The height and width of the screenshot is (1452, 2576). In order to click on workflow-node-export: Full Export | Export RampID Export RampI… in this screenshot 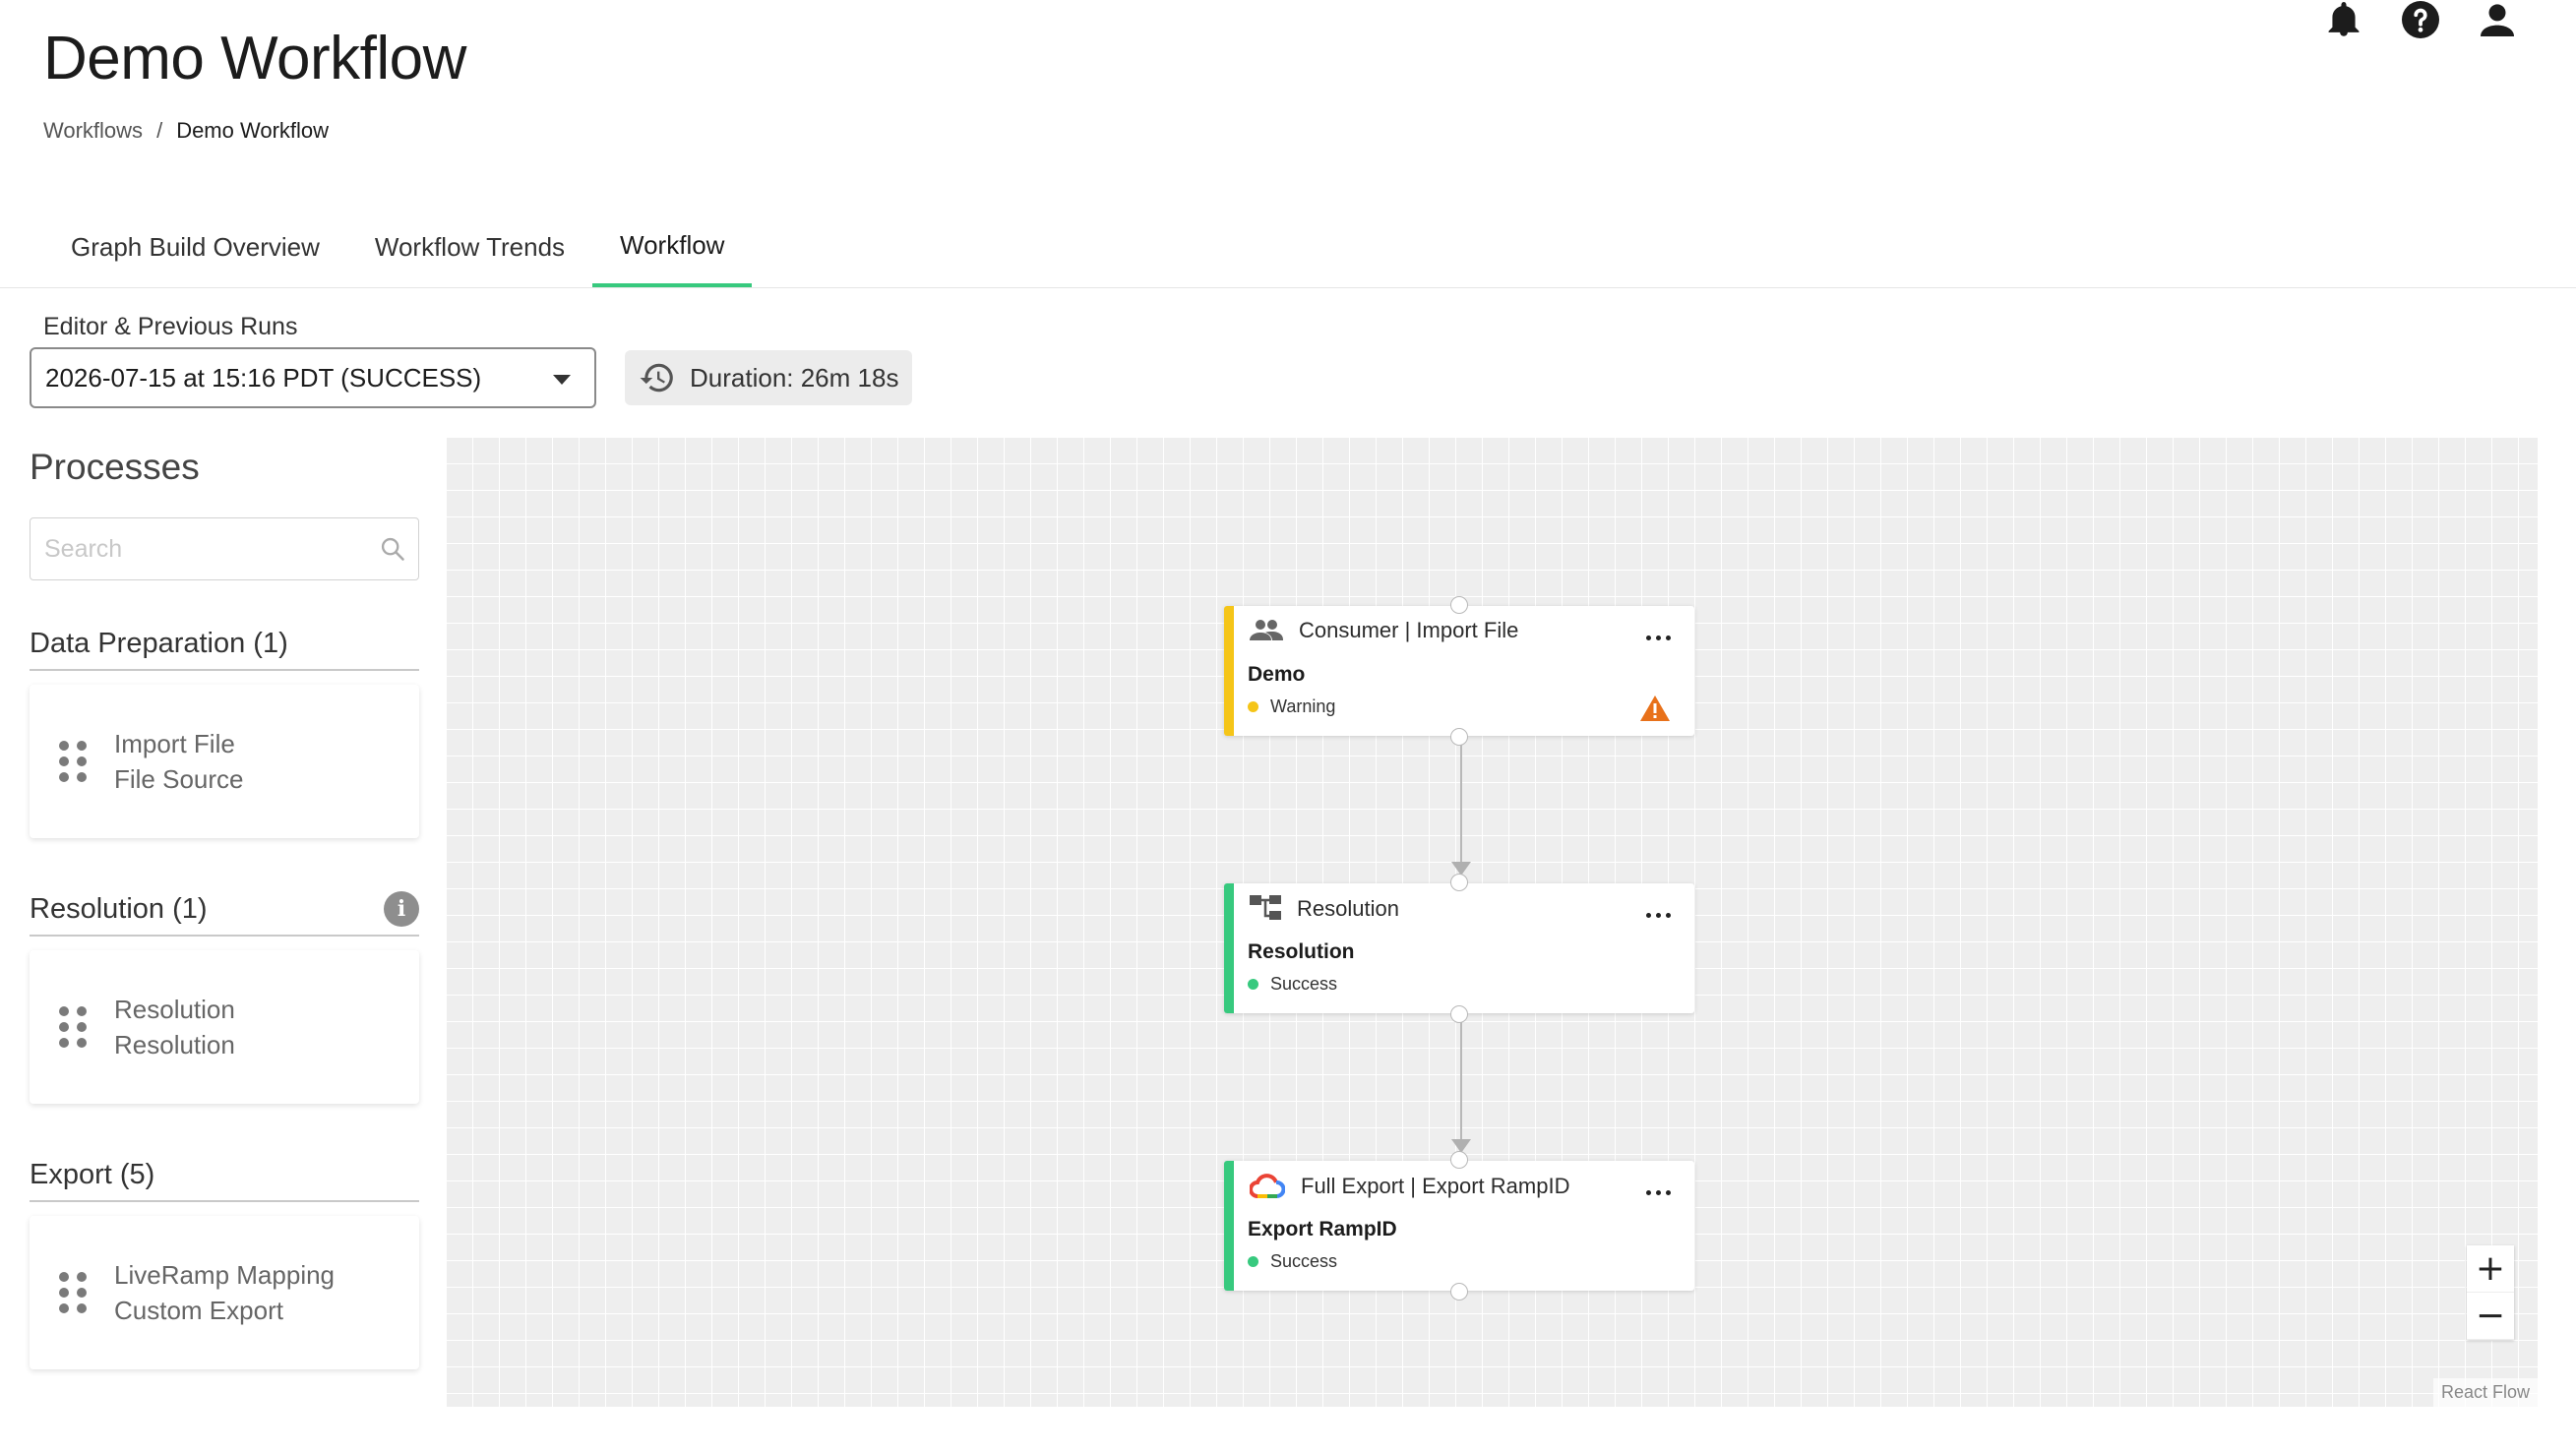, I will do `click(1459, 1226)`.